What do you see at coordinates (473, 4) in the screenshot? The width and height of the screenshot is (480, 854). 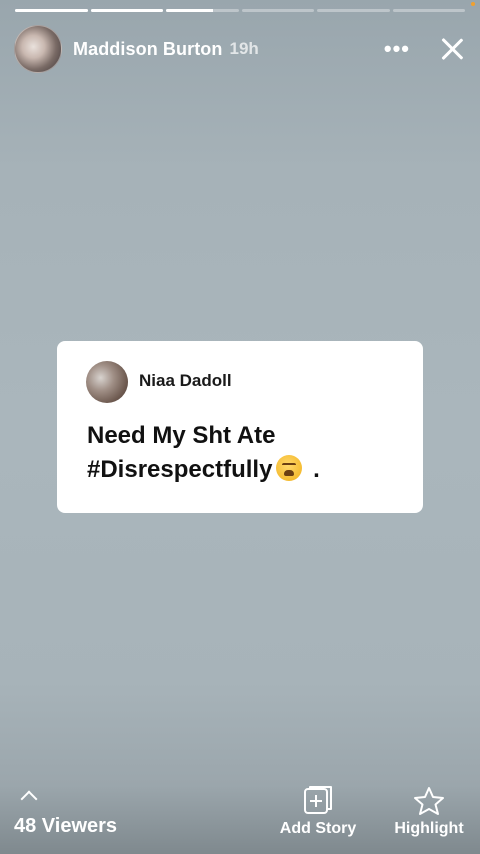 I see `status-dot` at bounding box center [473, 4].